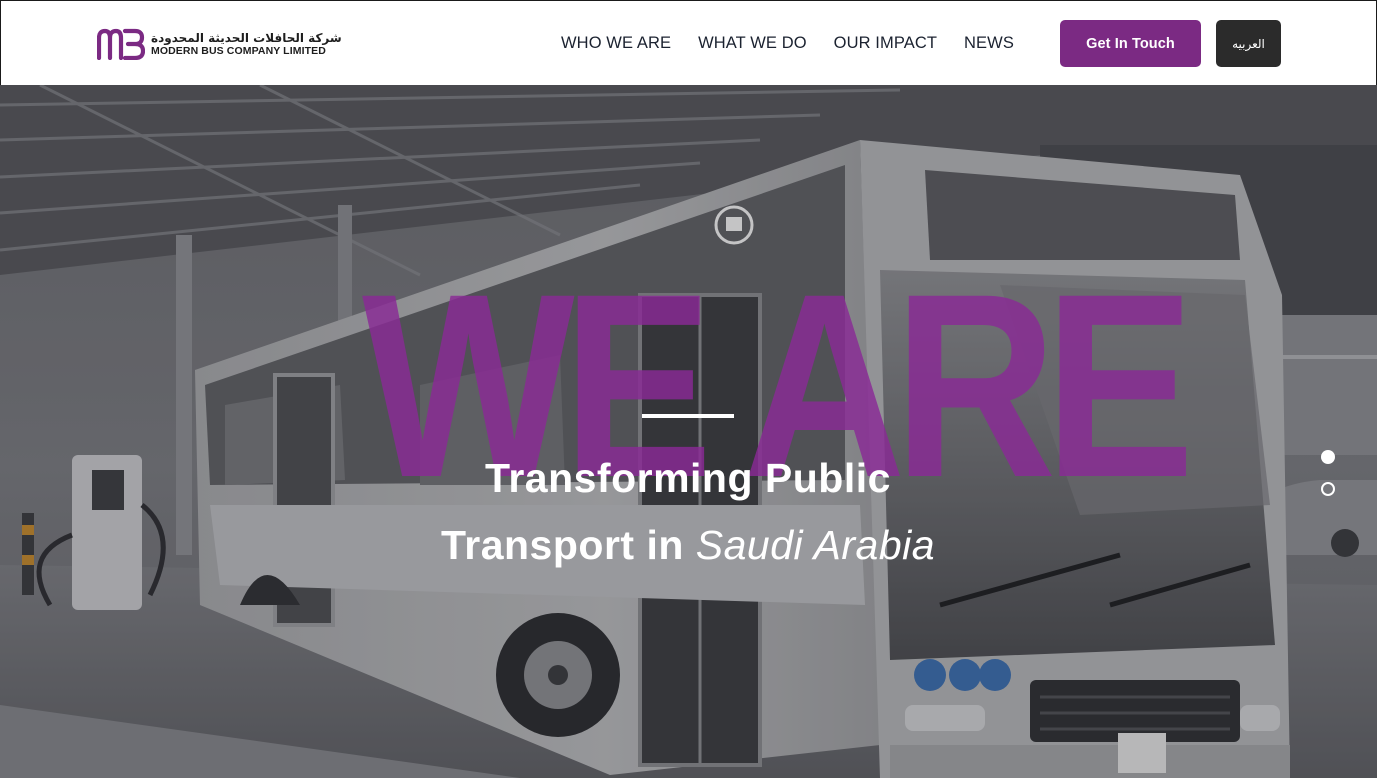 This screenshot has height=778, width=1377. I want to click on hero-divider, so click(688, 416).